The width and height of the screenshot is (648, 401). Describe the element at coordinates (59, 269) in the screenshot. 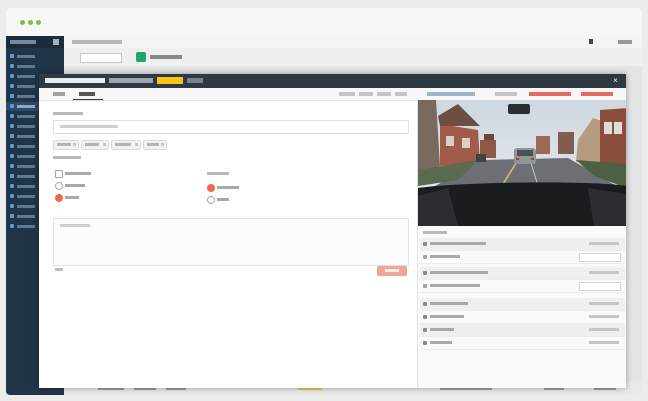

I see `char-counter` at that location.